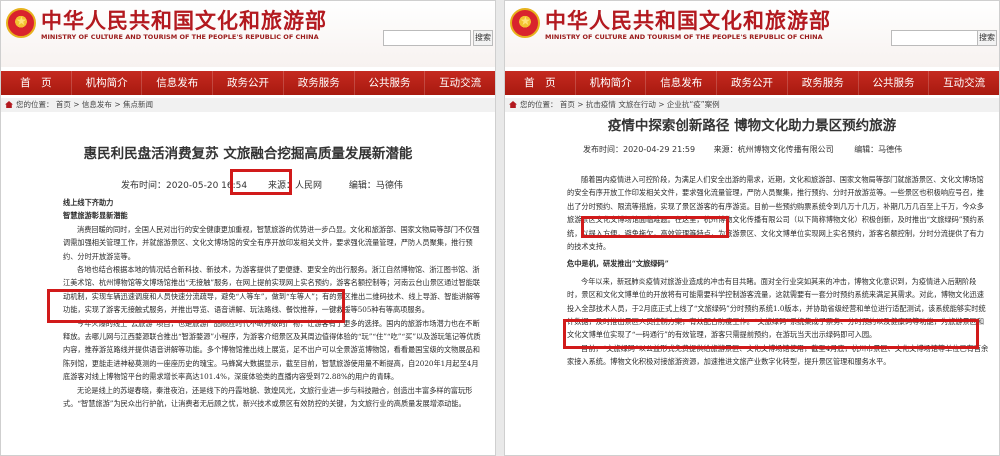  I want to click on article-source: 来源：杭州博物文化传播有限公司, so click(773, 149).